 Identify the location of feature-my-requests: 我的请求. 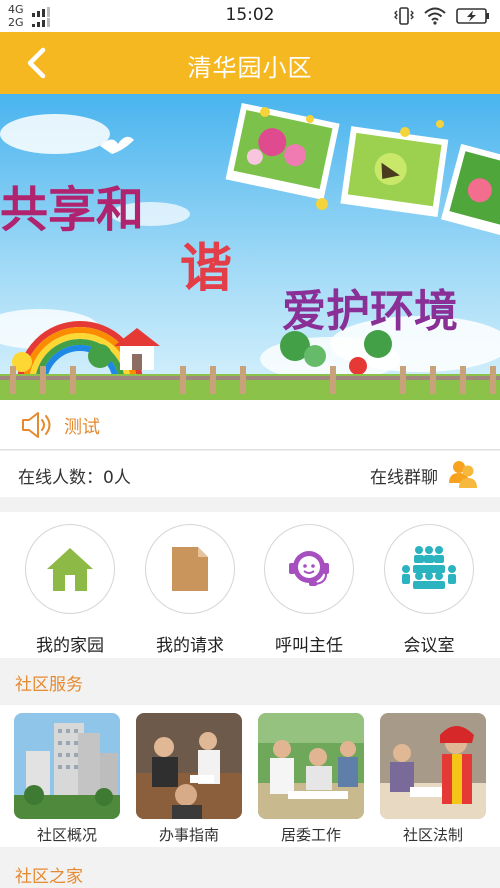
(190, 590).